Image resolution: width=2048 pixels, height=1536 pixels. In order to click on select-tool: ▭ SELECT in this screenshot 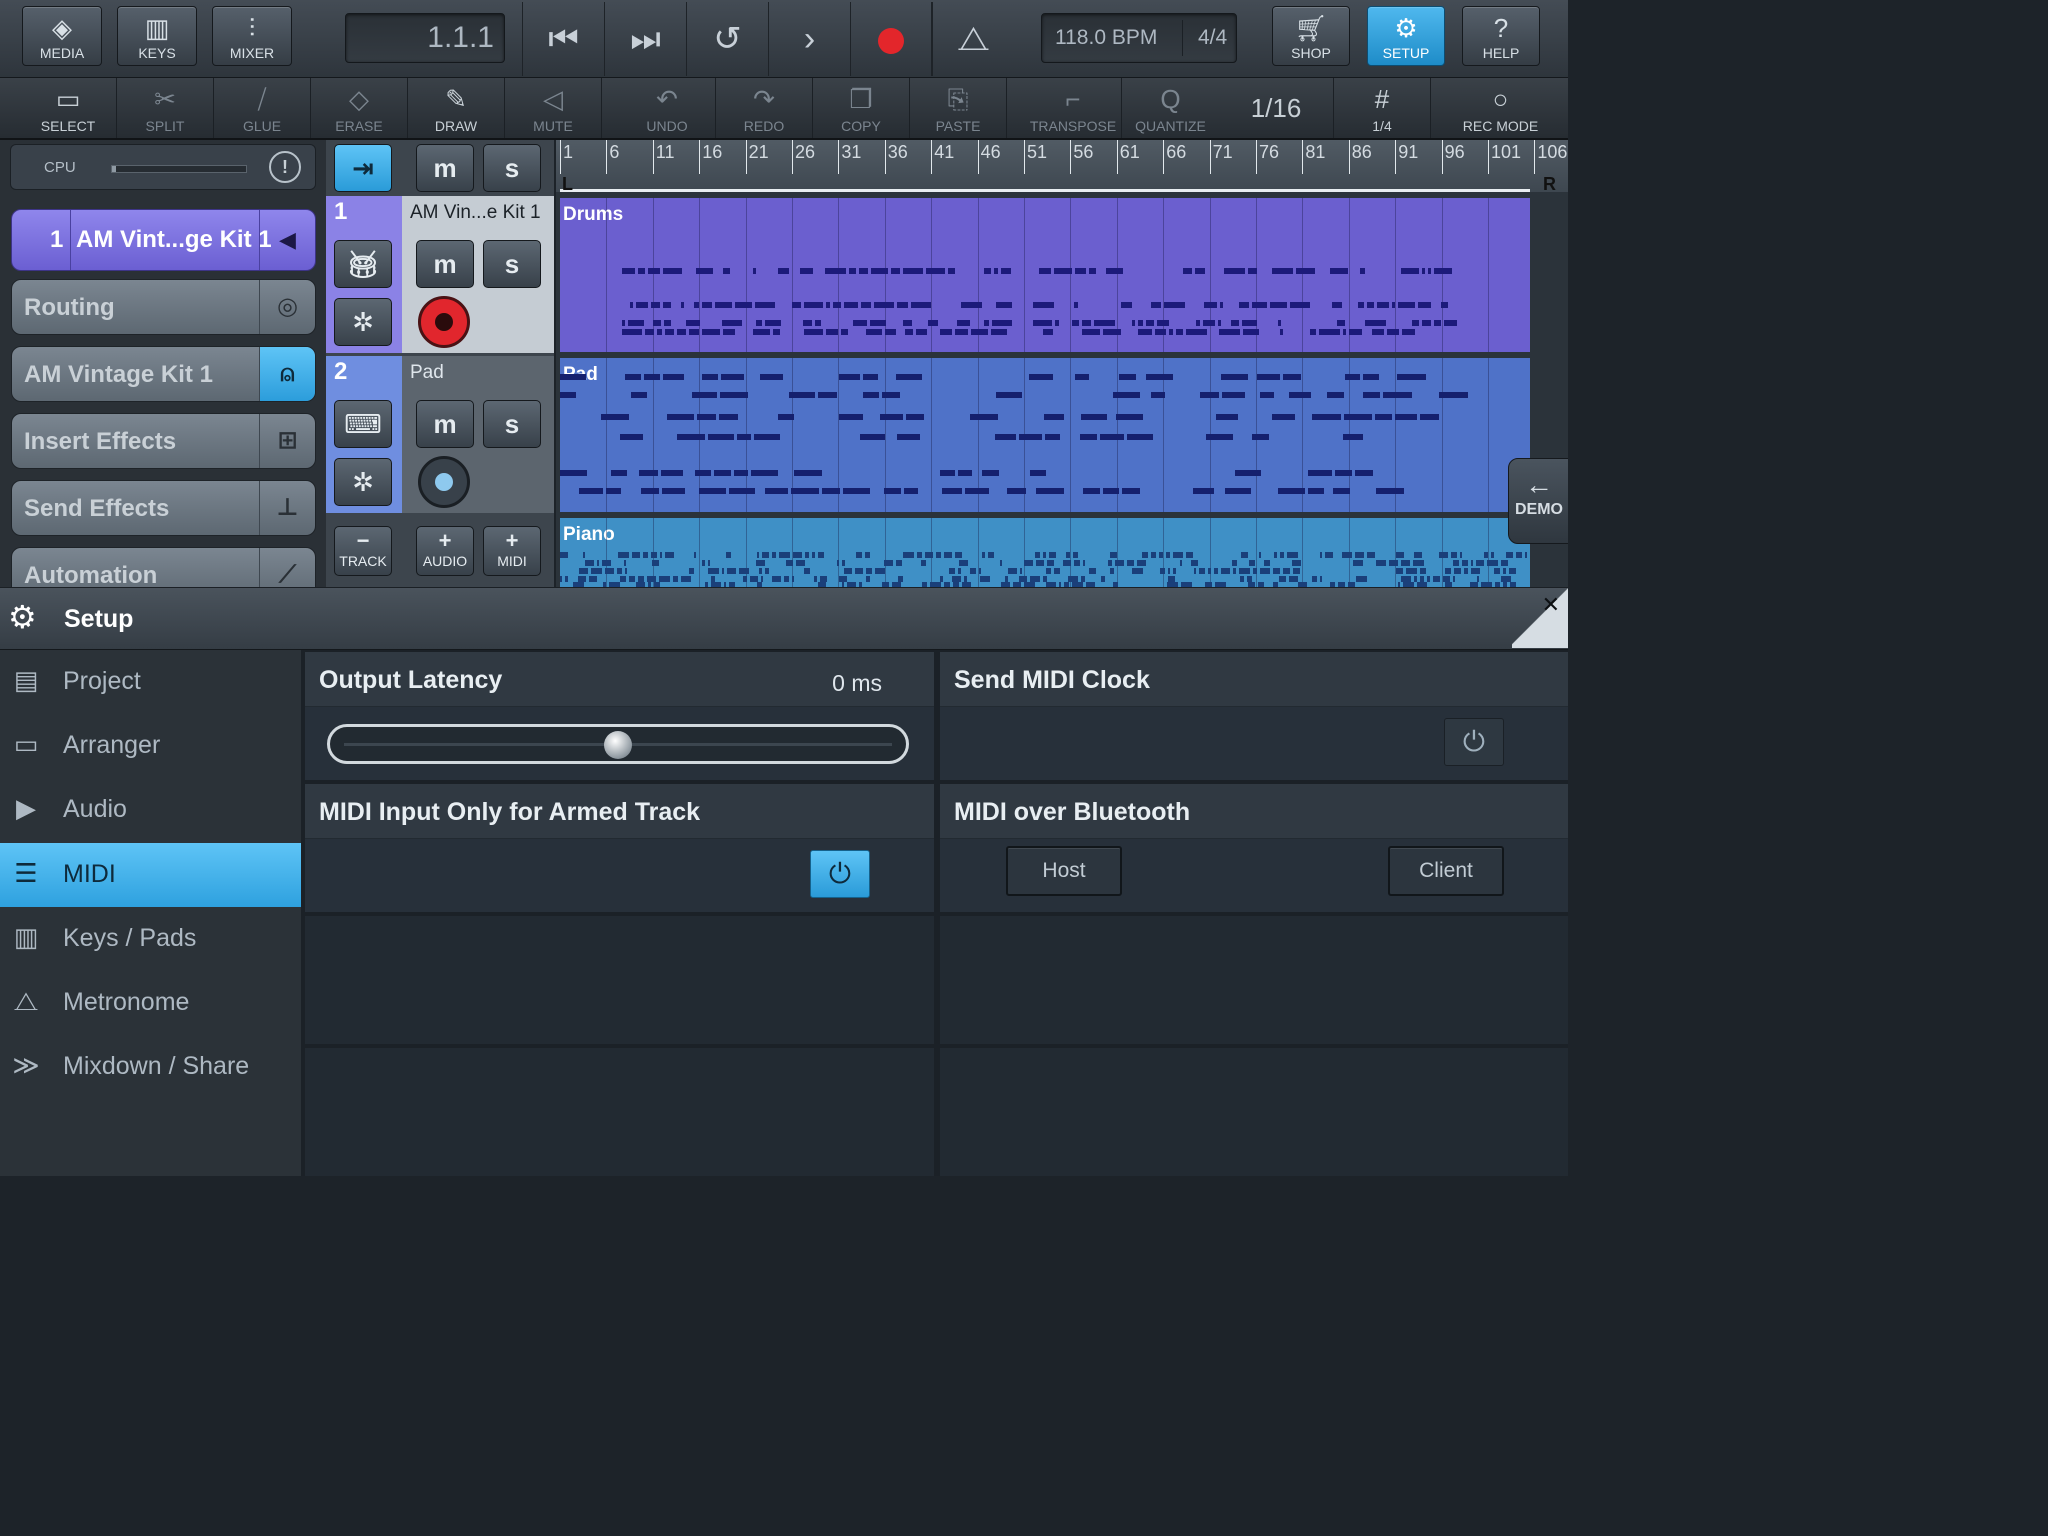, I will do `click(68, 108)`.